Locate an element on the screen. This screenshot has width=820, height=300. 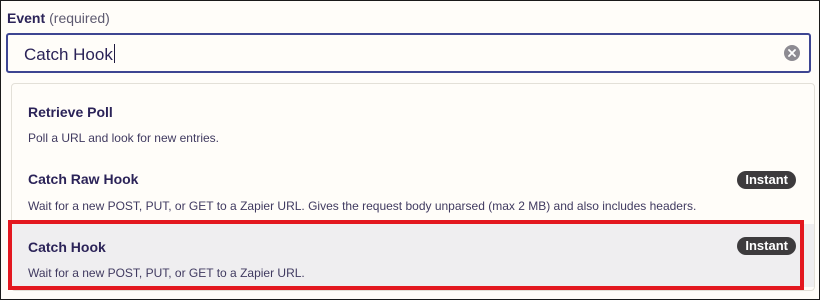
field-required-hint: (required) is located at coordinates (79, 18).